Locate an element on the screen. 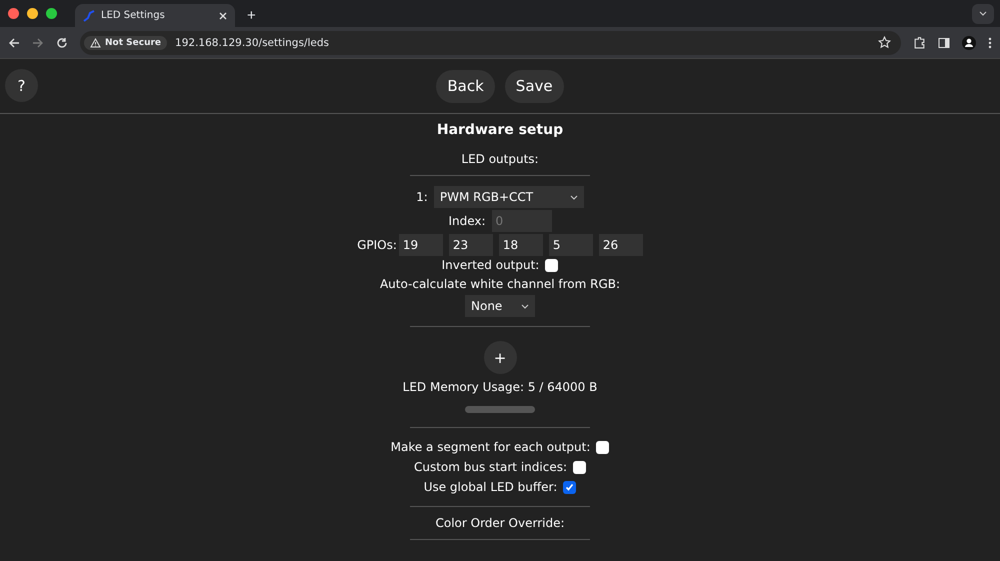  gpios-label: GPIOs: is located at coordinates (377, 245).